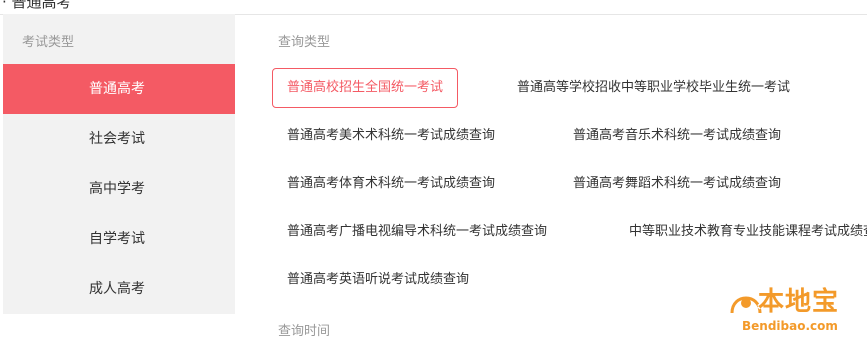 This screenshot has height=341, width=867. I want to click on sidebar-item-high-school-exam: 高中学考, so click(119, 189).